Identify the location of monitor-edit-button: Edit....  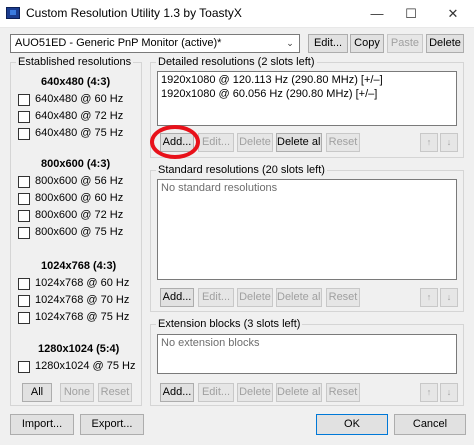
(328, 43).